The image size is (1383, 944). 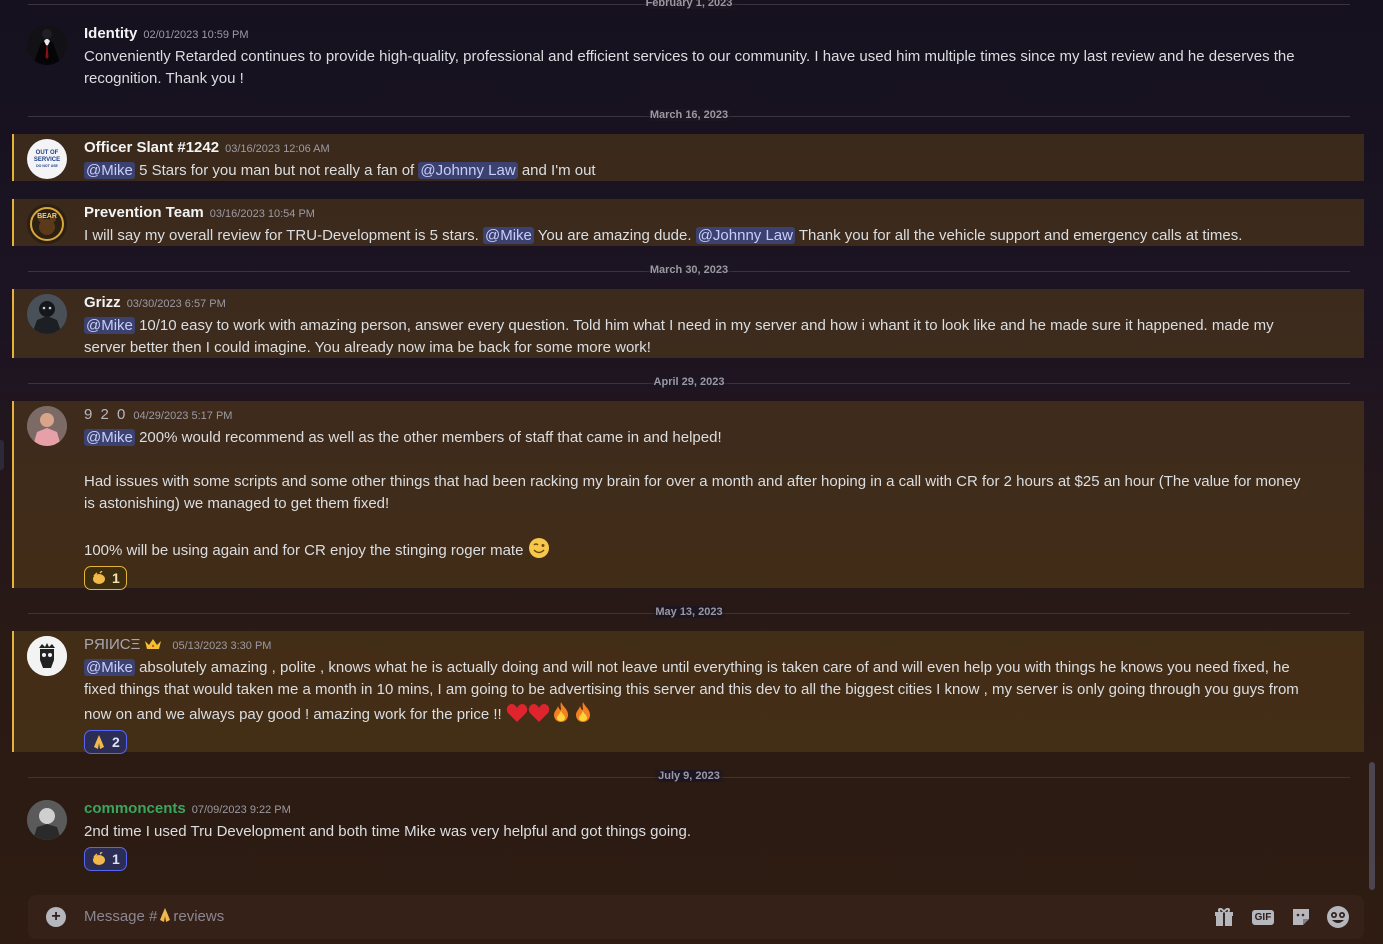 What do you see at coordinates (116, 859) in the screenshot?
I see `reaction-count: 1` at bounding box center [116, 859].